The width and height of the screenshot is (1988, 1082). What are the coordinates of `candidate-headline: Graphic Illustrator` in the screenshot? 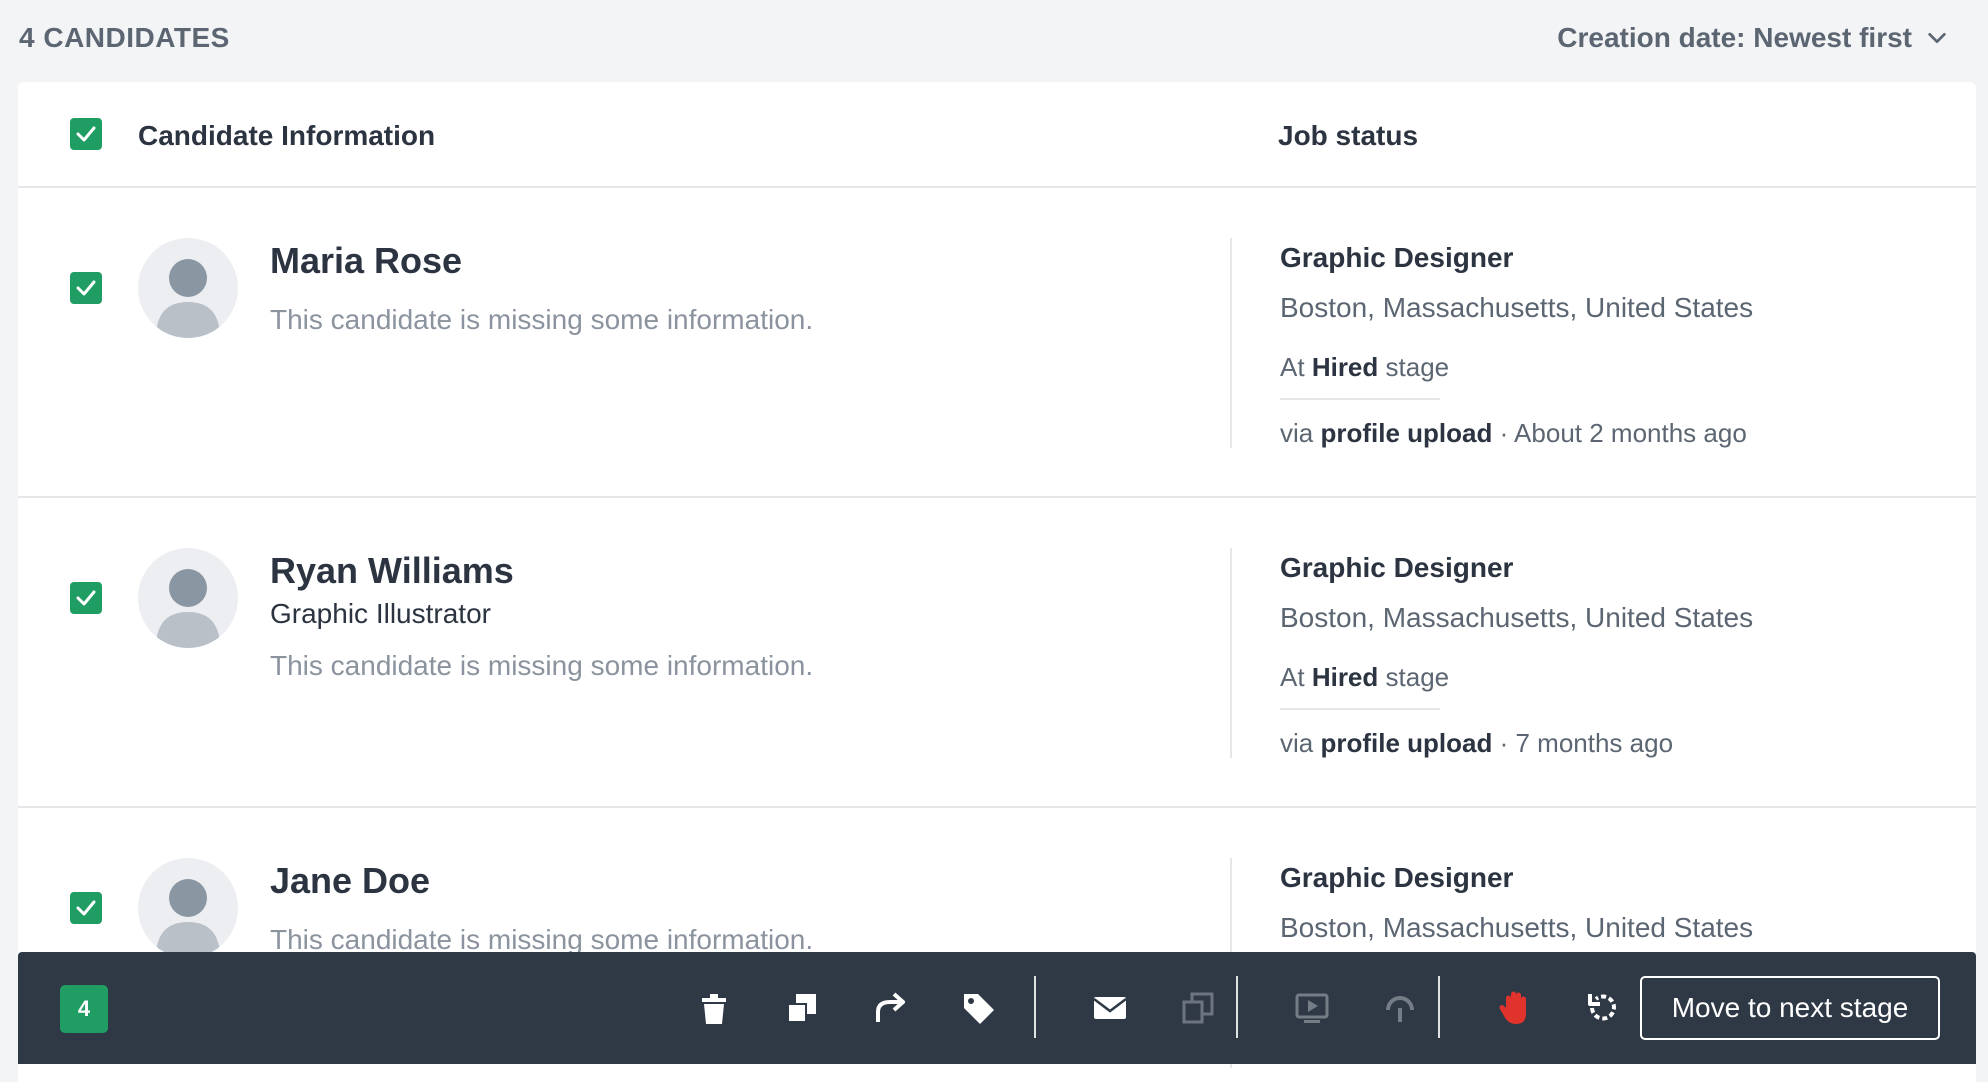 It's located at (380, 613).